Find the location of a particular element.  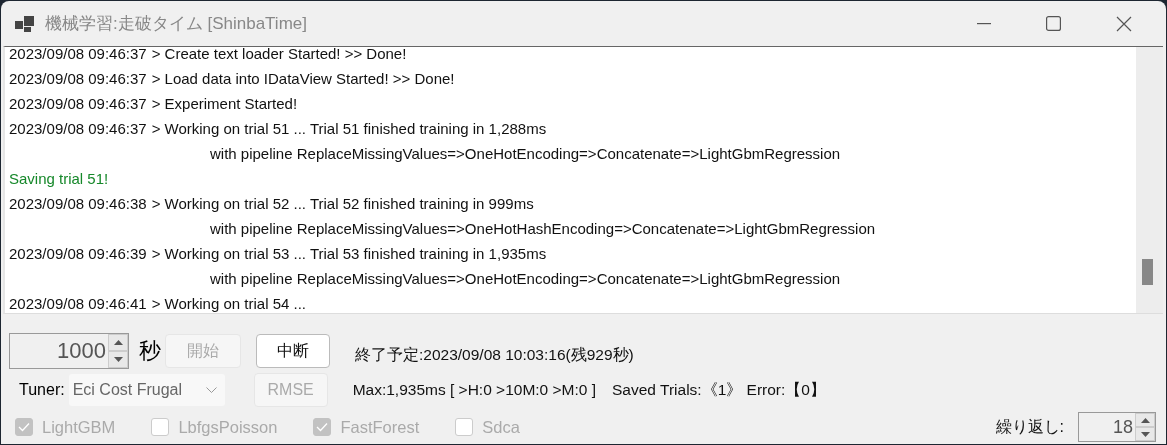

log-timestamp: 2023/09/08 09:46:38 is located at coordinates (78, 203).